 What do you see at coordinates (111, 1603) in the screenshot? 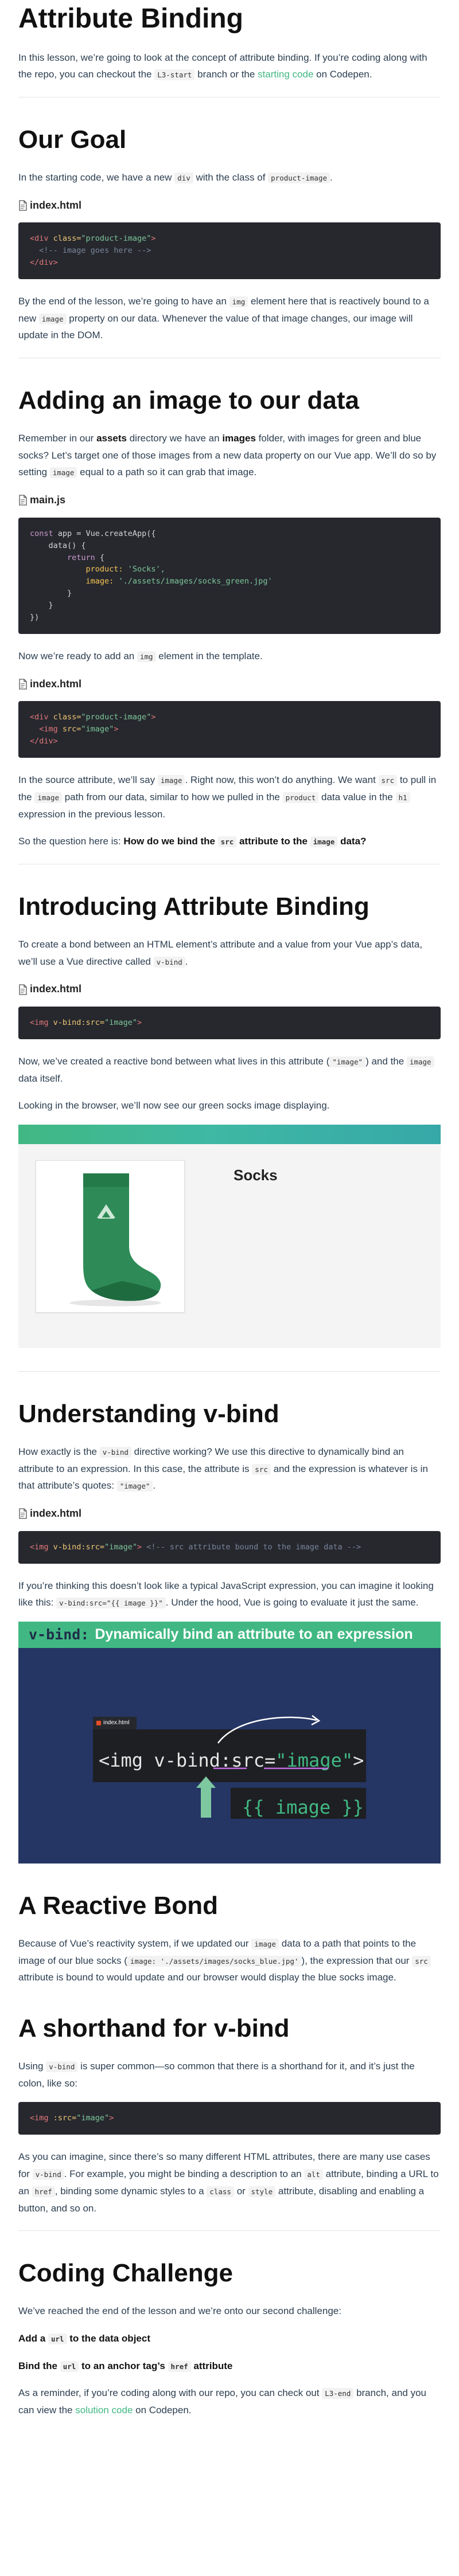
I see `inline-code: v-bind:src="{{ image }}"` at bounding box center [111, 1603].